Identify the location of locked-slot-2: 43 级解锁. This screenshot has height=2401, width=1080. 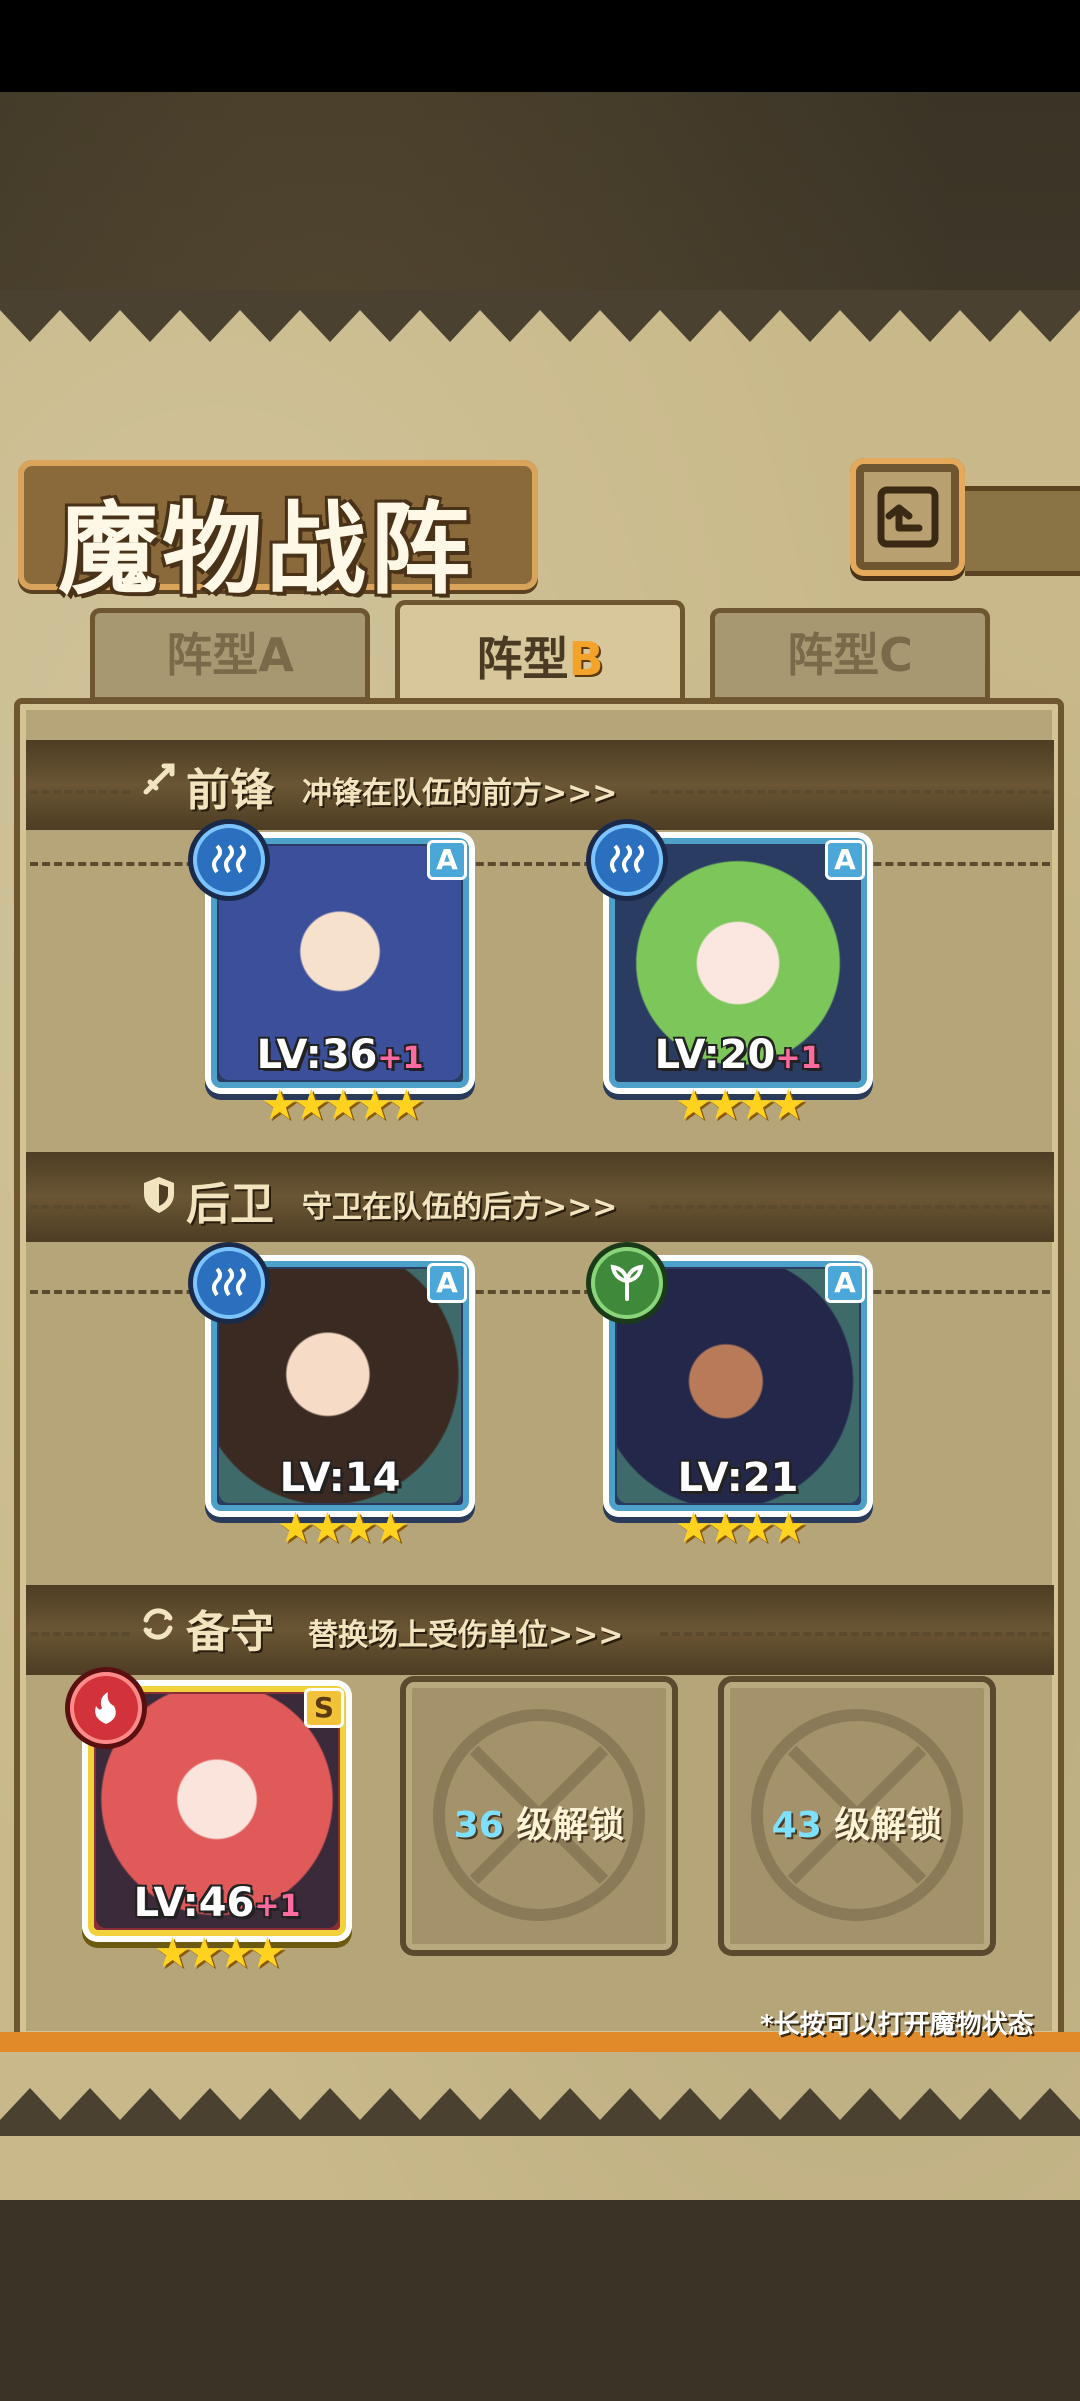
(857, 1816).